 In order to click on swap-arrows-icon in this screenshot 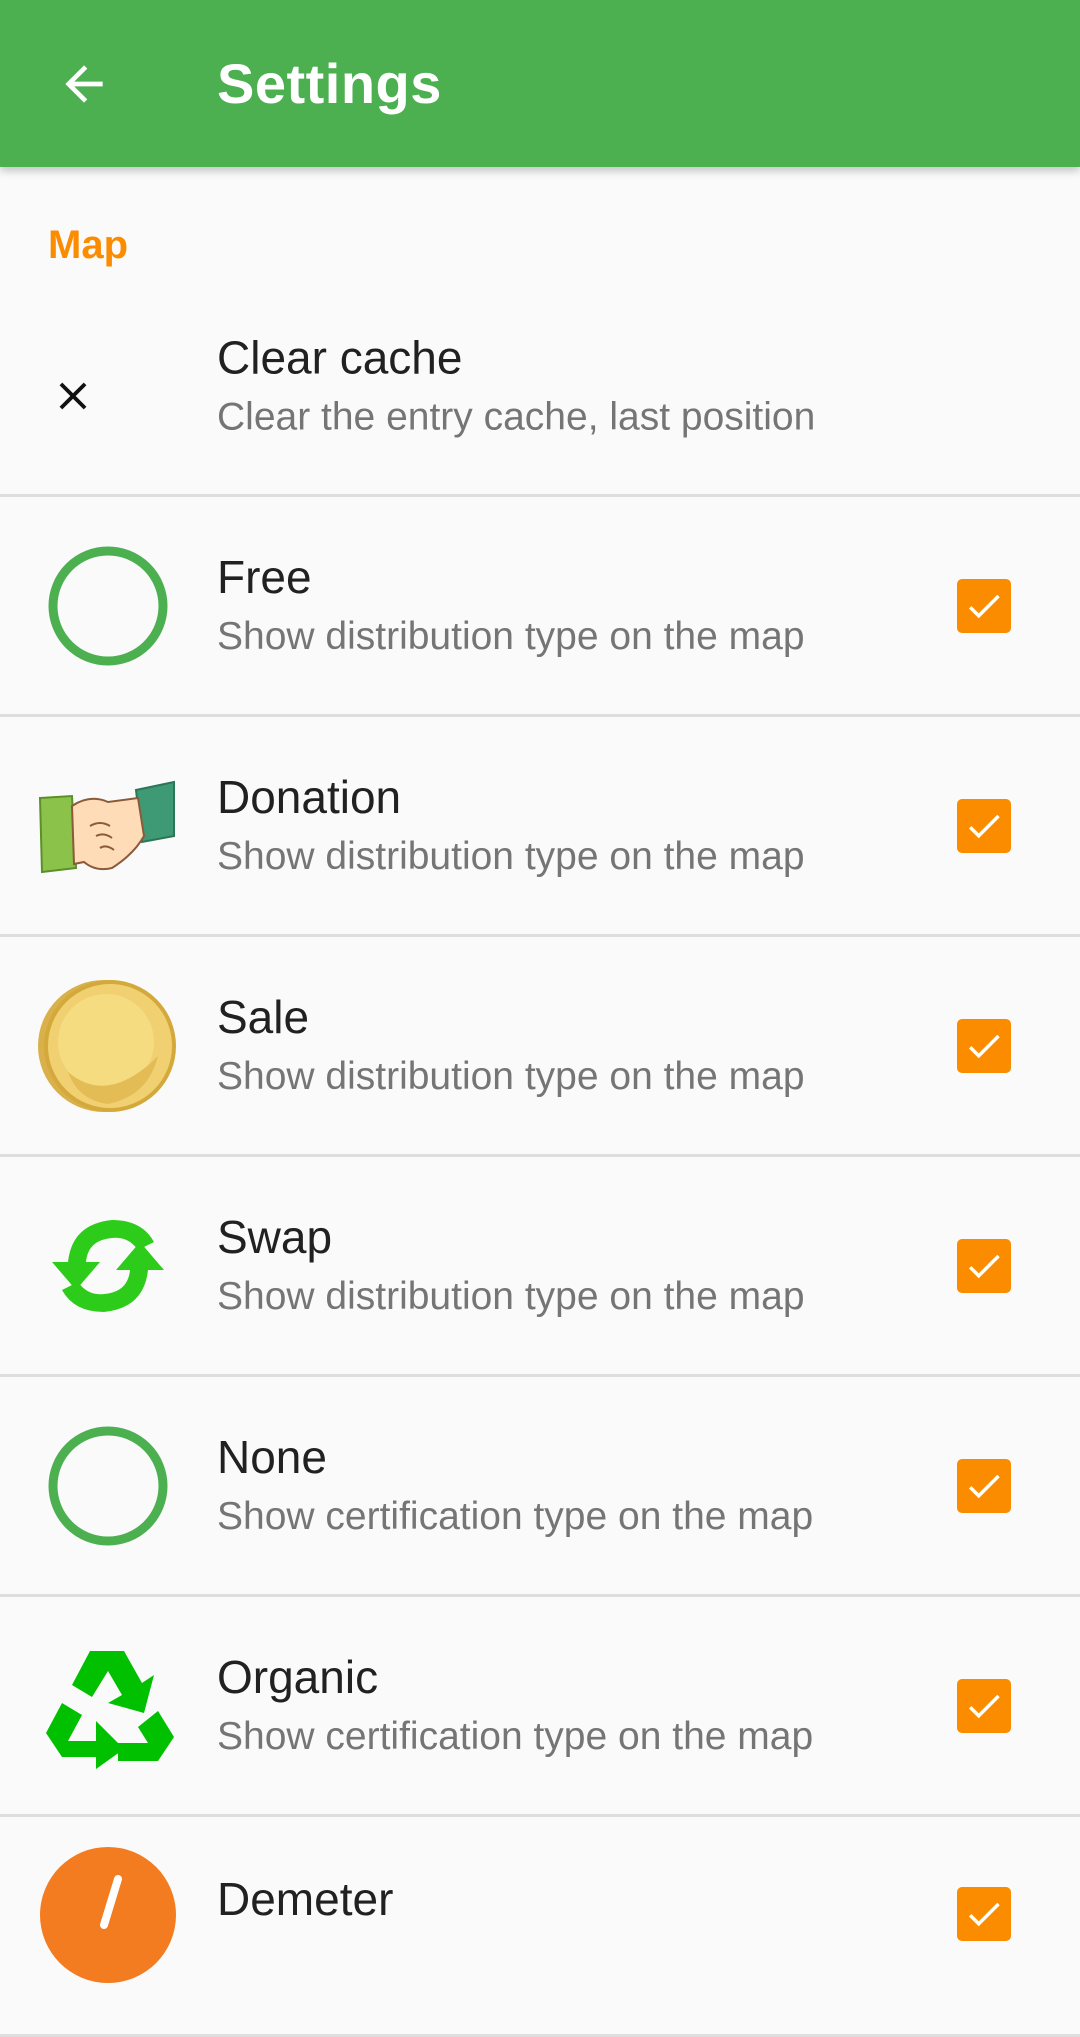, I will do `click(108, 1266)`.